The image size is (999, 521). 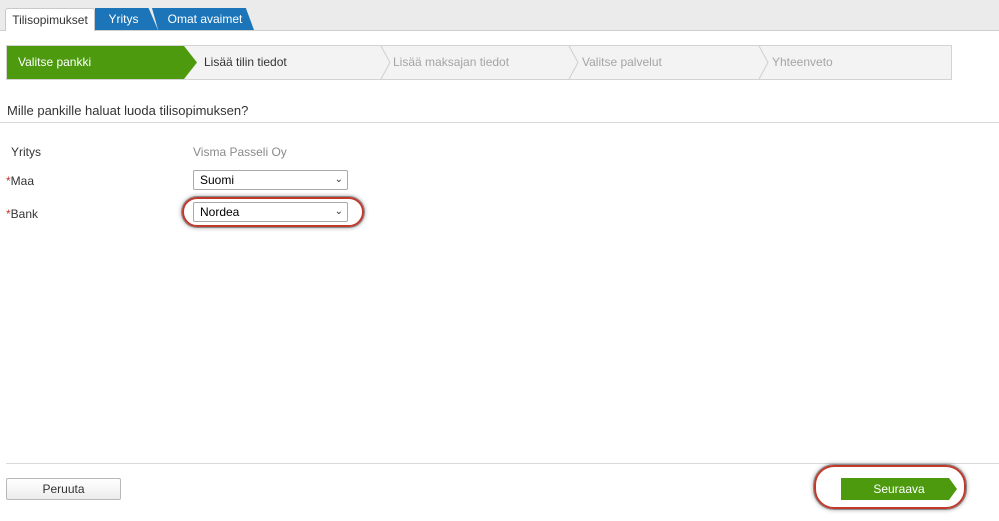 I want to click on footer-divider, so click(x=502, y=463).